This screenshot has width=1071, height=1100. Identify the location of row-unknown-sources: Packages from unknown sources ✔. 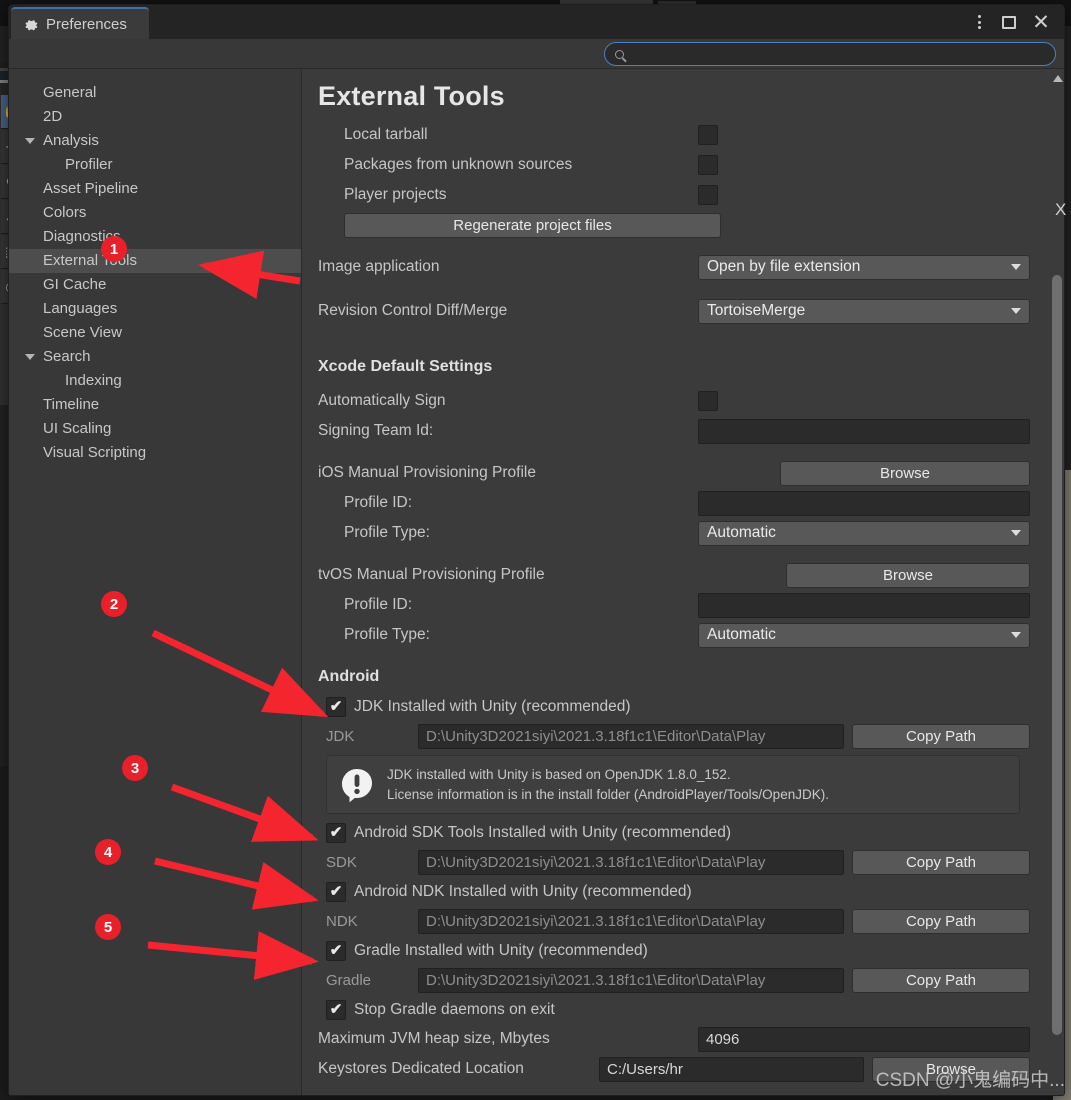
(674, 165).